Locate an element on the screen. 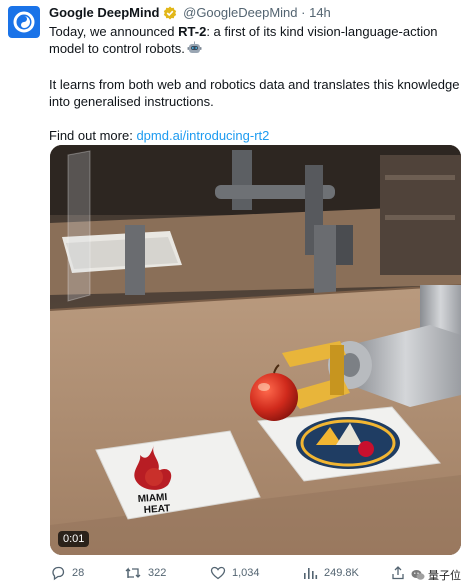 This screenshot has height=588, width=470. video-timestamp: 0:01 is located at coordinates (74, 539).